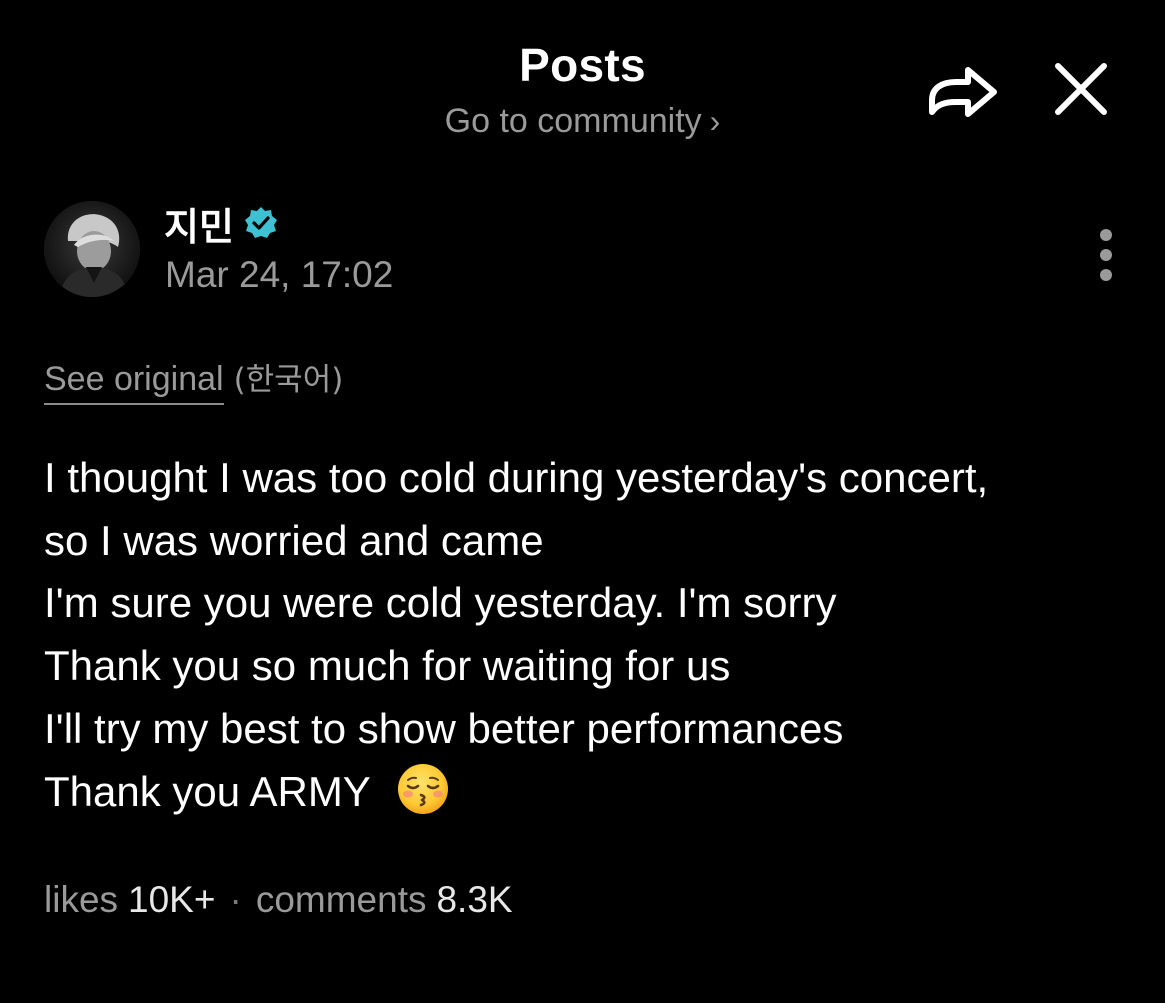 This screenshot has height=1003, width=1165. I want to click on author-row: 지민, so click(221, 223).